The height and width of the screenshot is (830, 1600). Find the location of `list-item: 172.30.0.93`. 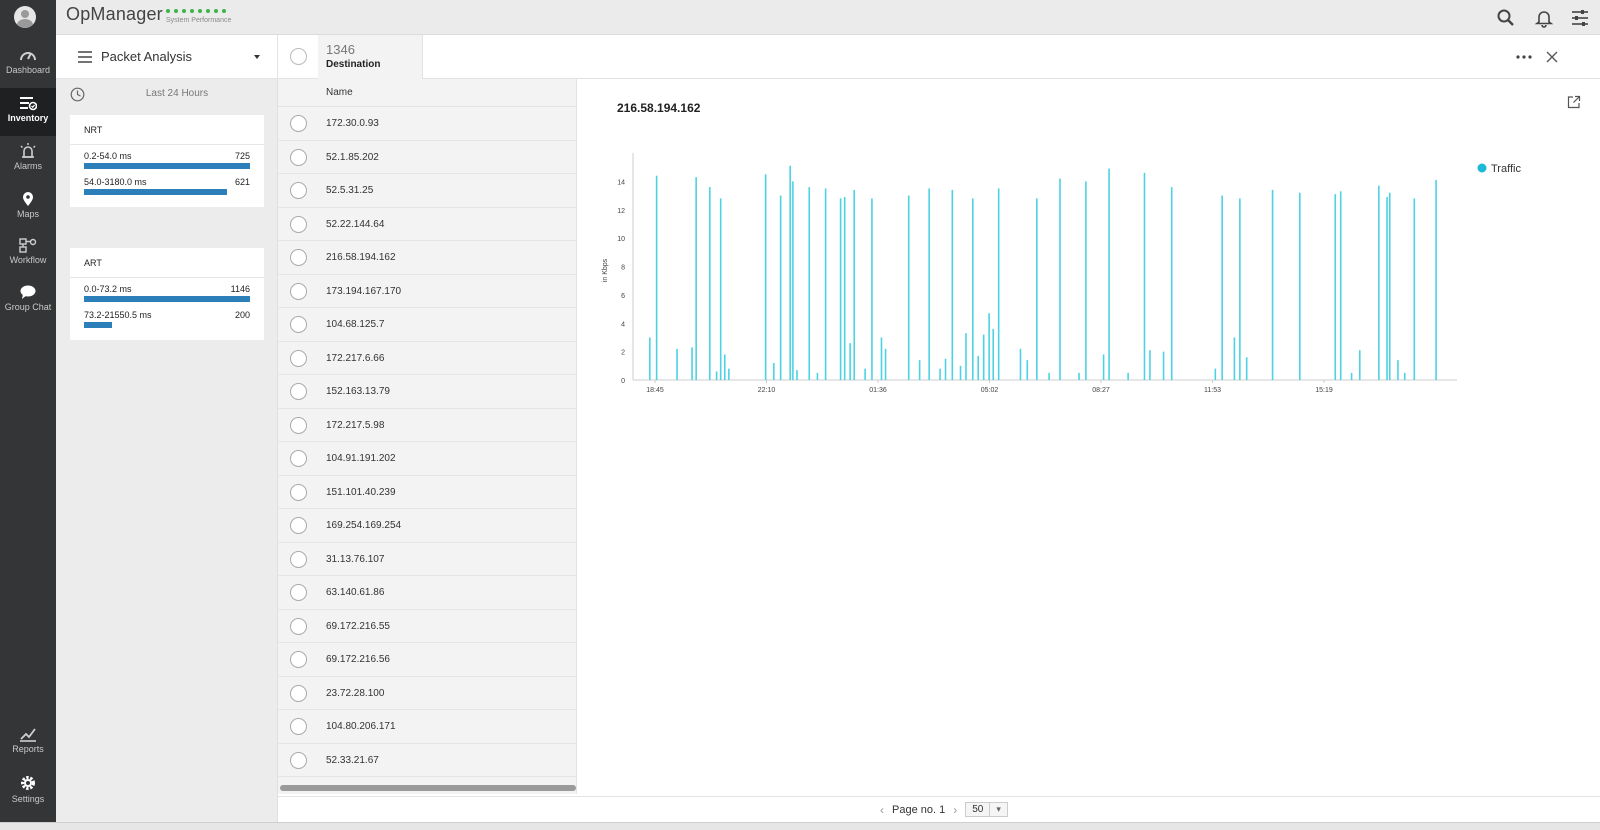

list-item: 172.30.0.93 is located at coordinates (427, 124).